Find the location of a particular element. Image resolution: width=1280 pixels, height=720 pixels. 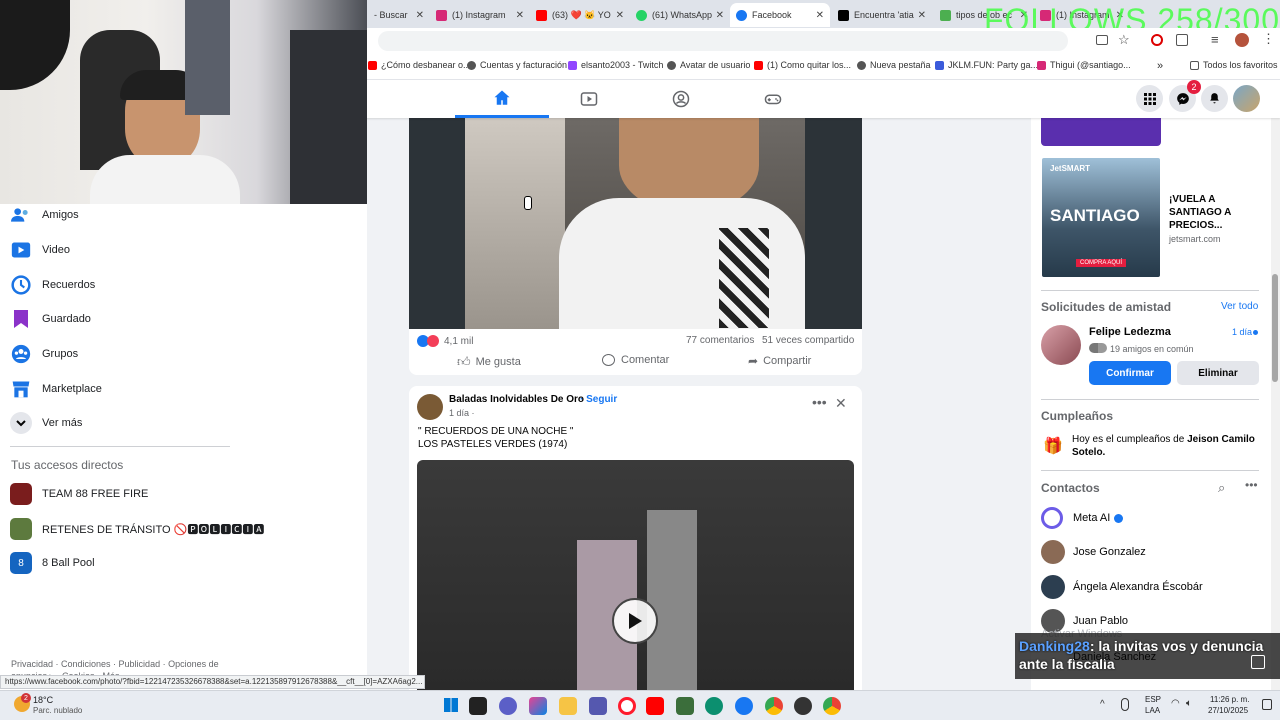

microphone-icon is located at coordinates (1125, 704).